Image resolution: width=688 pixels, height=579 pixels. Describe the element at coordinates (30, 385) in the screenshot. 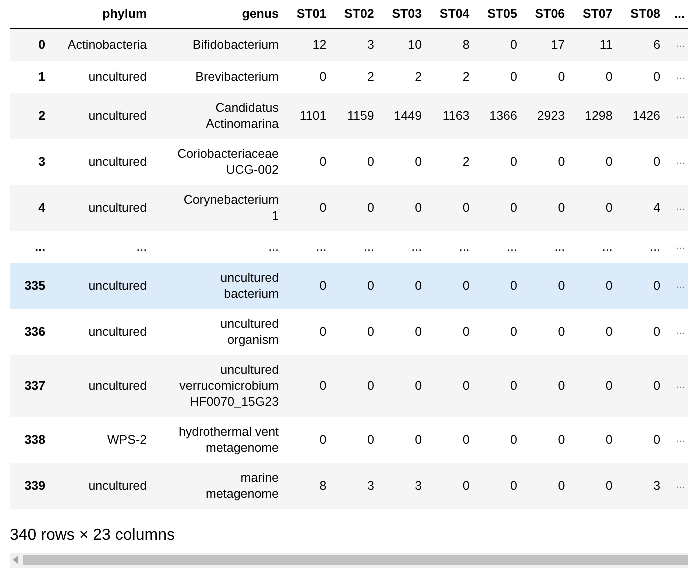

I see `row-index: 337` at that location.